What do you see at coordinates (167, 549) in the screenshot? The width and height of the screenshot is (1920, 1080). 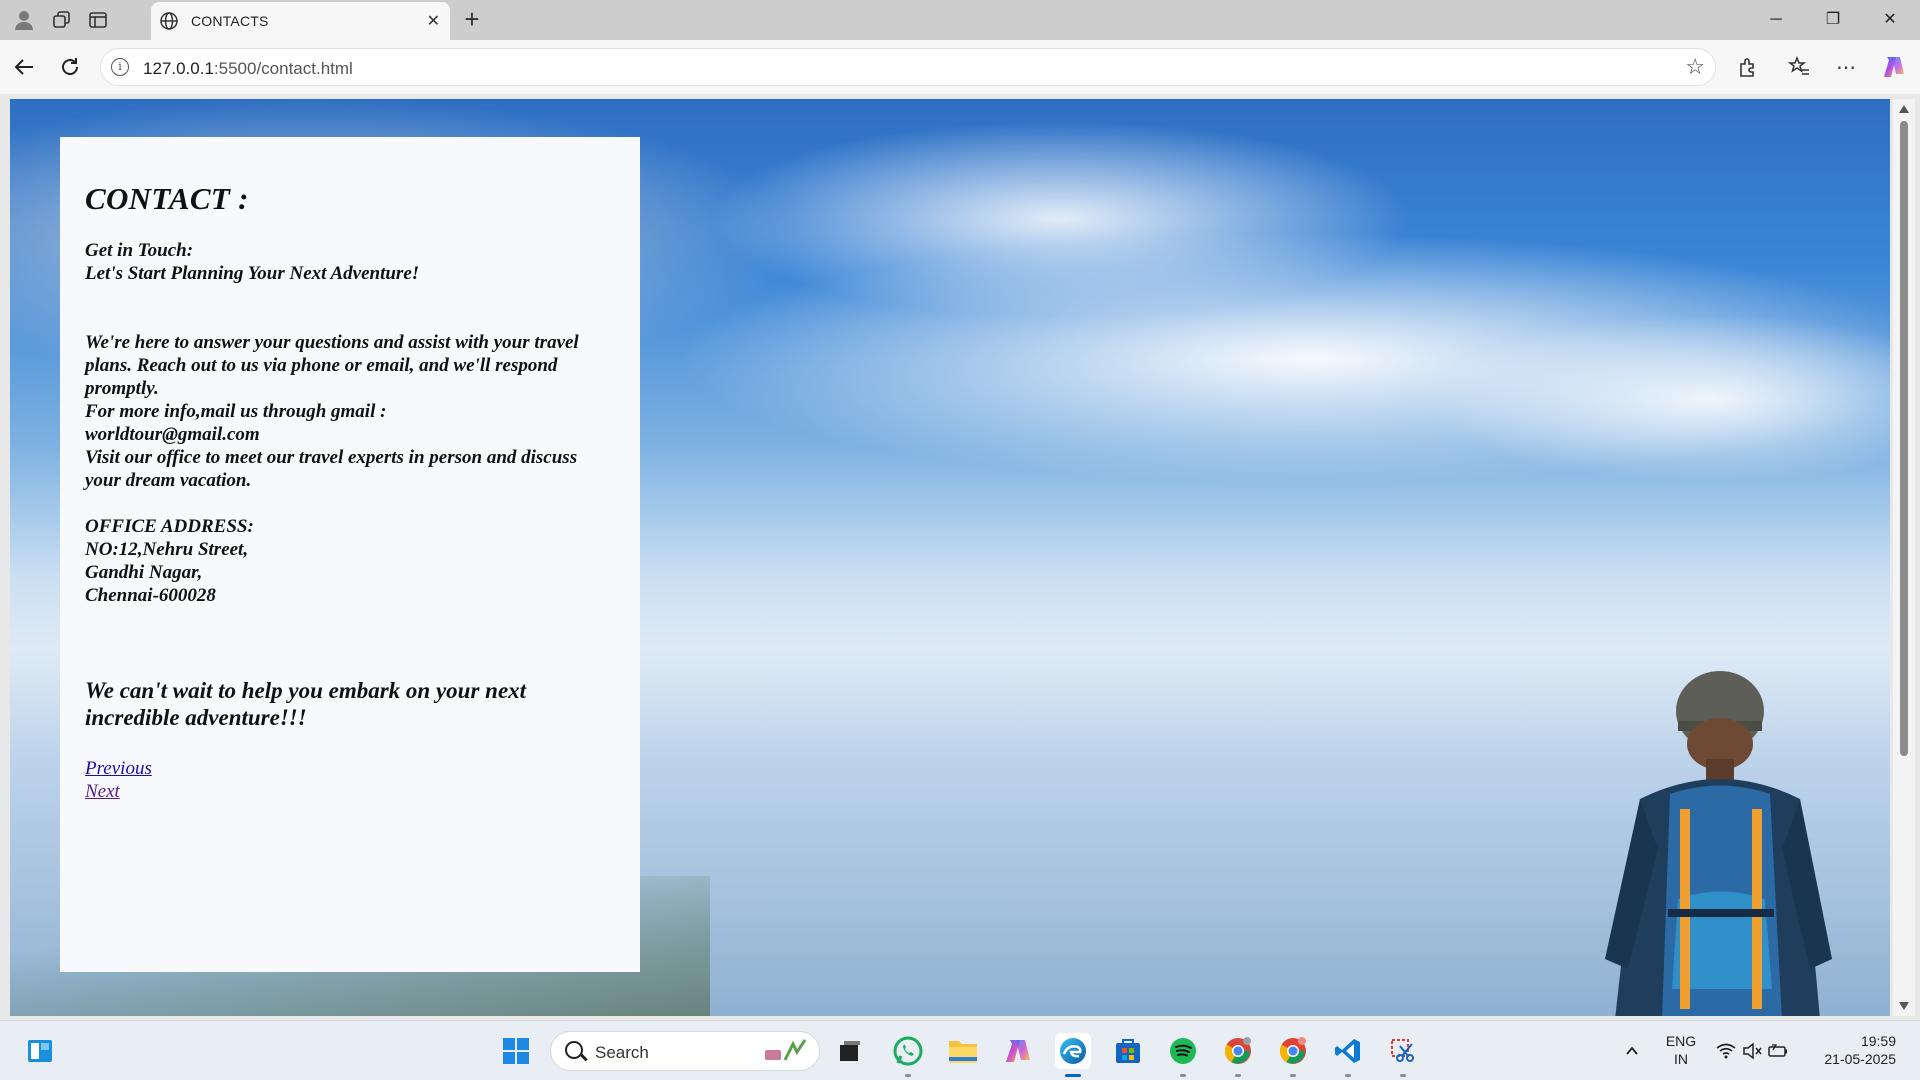 I see `address-line-1: NO:12,Nehru Street,` at bounding box center [167, 549].